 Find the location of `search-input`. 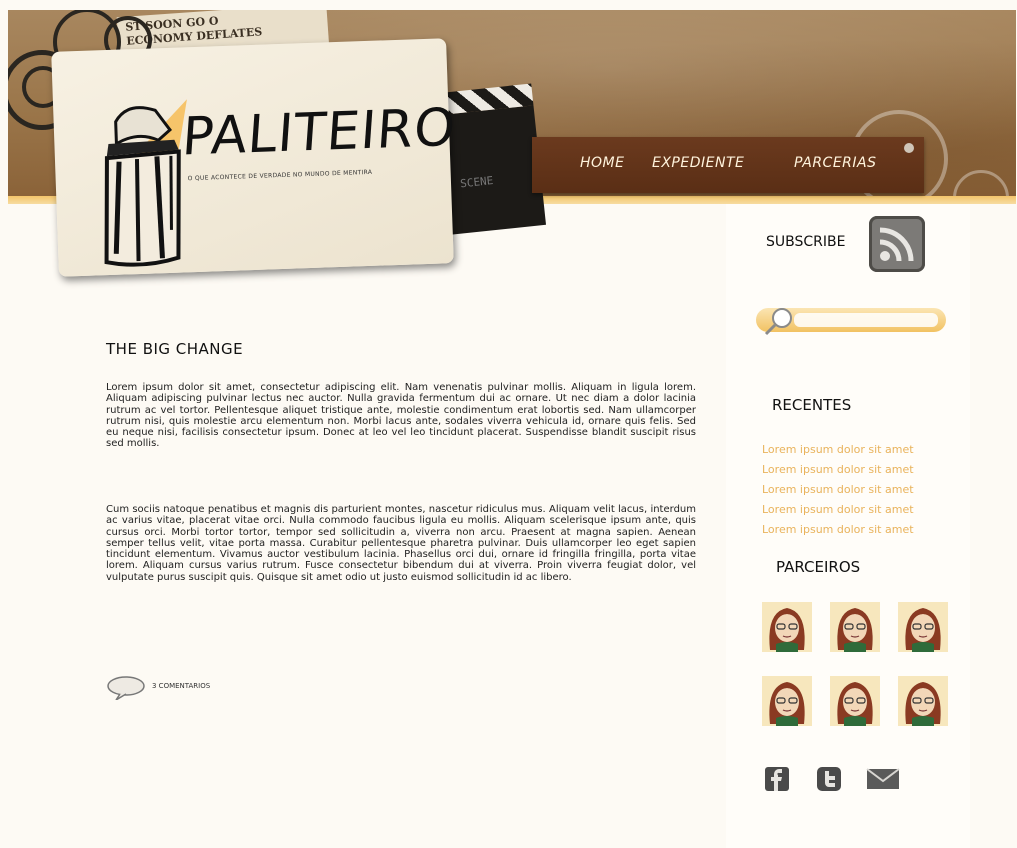

search-input is located at coordinates (866, 320).